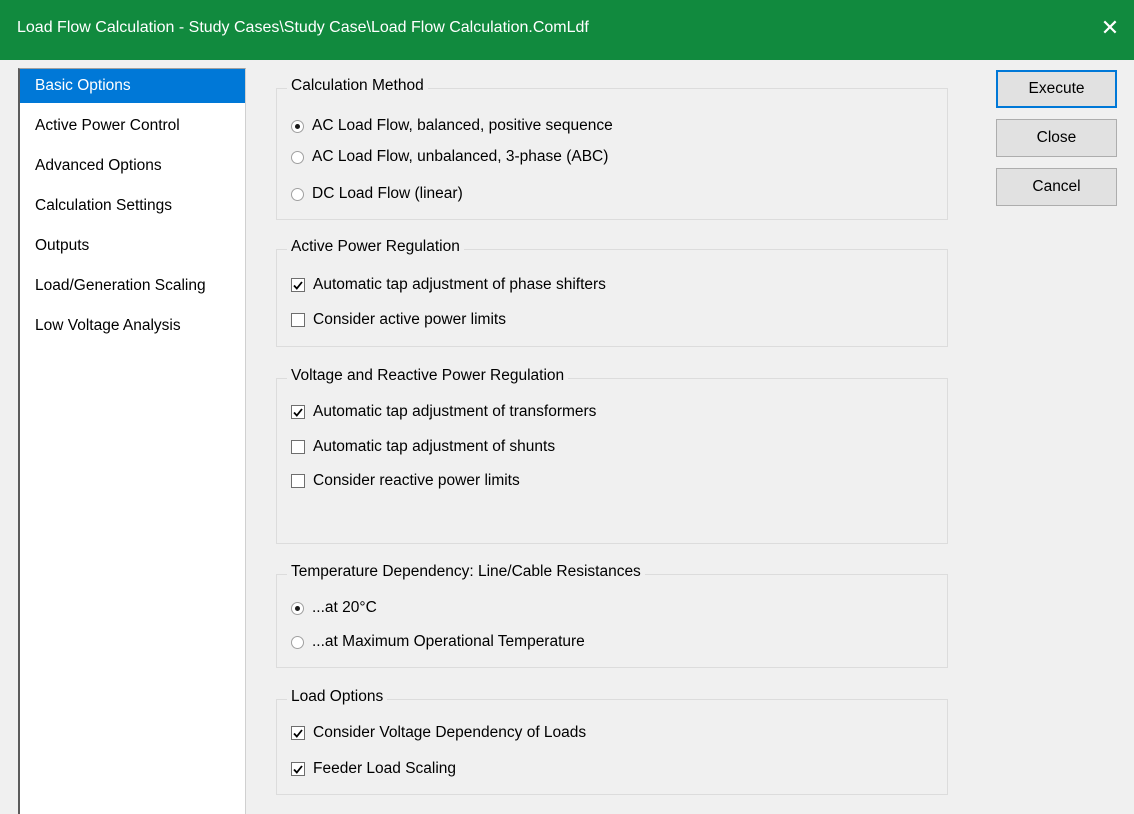 This screenshot has width=1134, height=814. I want to click on radio-ac-unbalanced: AC Load Flow, unbalanced, 3-phase (ABC), so click(449, 157).